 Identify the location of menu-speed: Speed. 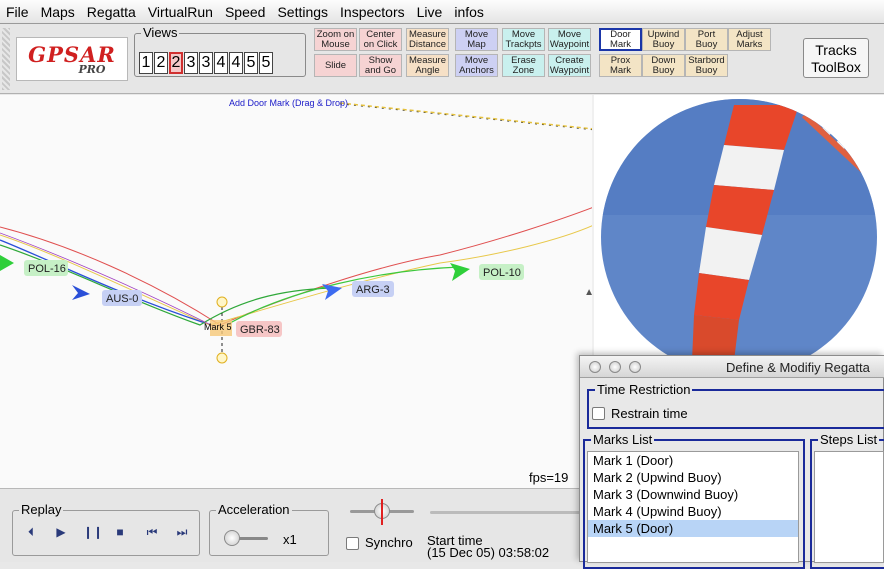
(245, 12).